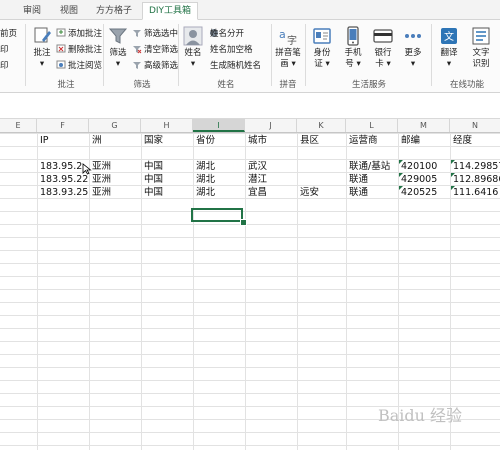 The image size is (500, 450). I want to click on add-comment-button: 添加批注, so click(85, 33).